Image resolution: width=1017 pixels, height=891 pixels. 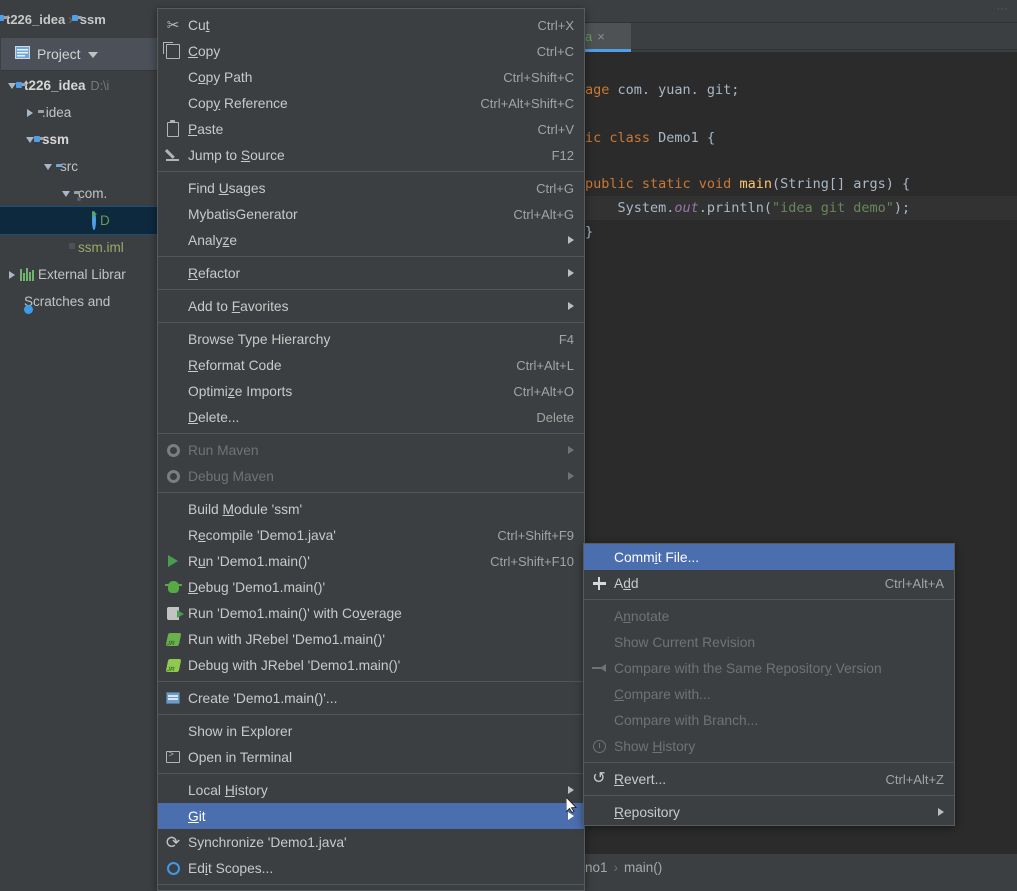 What do you see at coordinates (371, 365) in the screenshot?
I see `context-menu-item-reformat-code: Reformat Code Ctrl+Alt+L` at bounding box center [371, 365].